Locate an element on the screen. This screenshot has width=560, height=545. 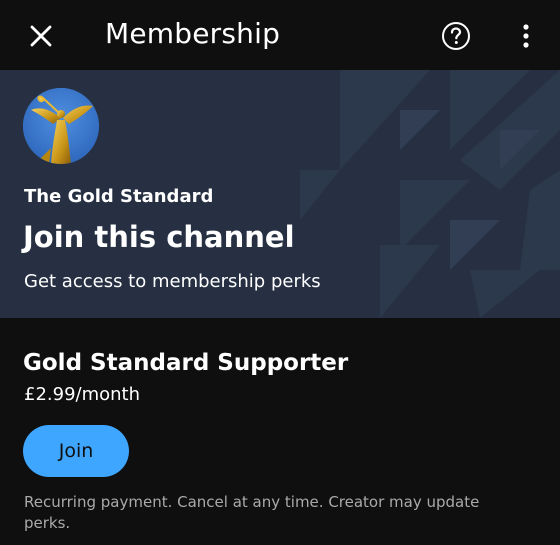
help-button is located at coordinates (456, 36).